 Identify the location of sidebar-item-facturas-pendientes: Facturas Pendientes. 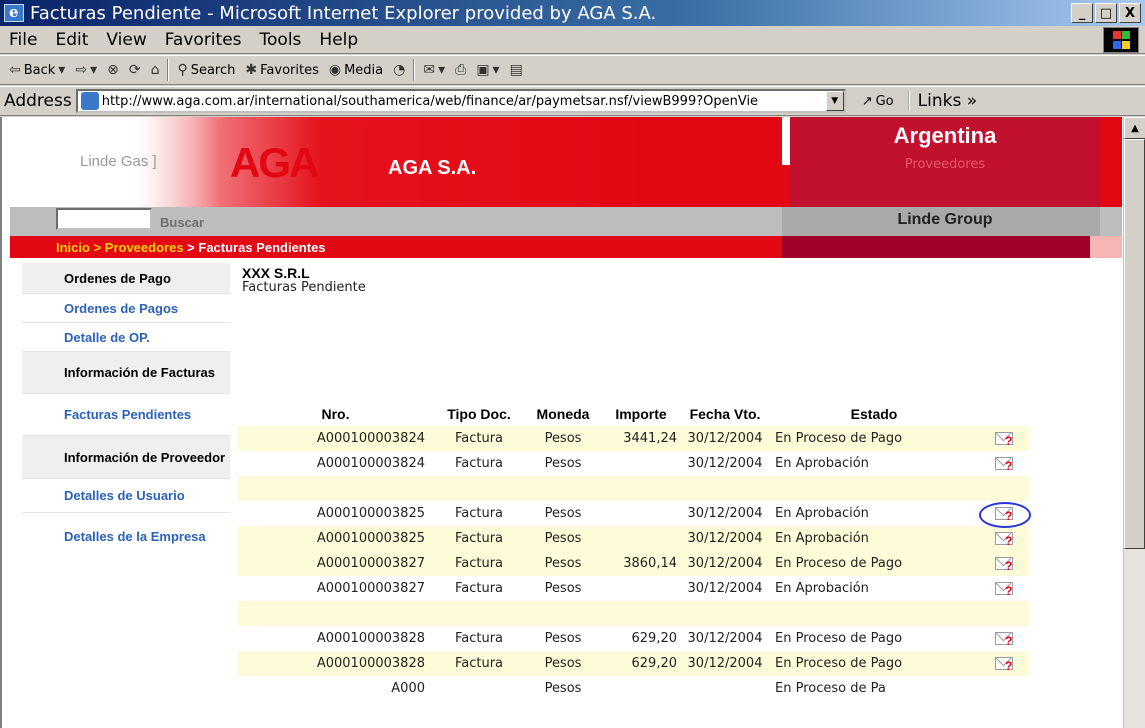
(126, 415).